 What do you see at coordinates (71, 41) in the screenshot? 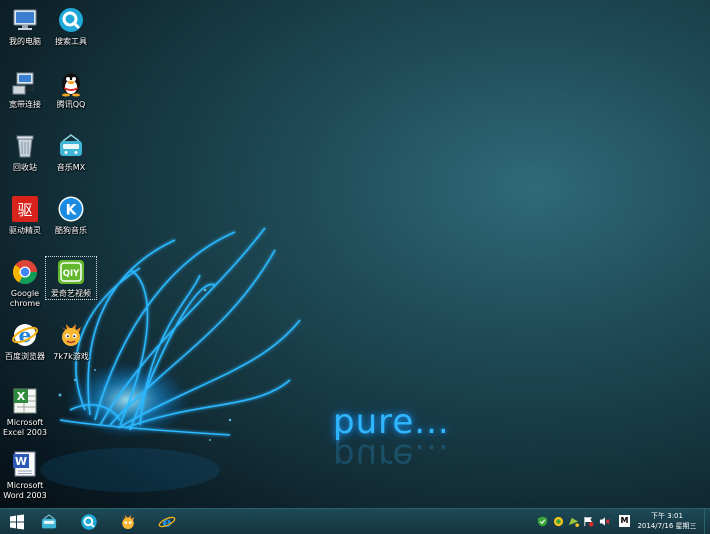
I see `icon-label: 搜索工具` at bounding box center [71, 41].